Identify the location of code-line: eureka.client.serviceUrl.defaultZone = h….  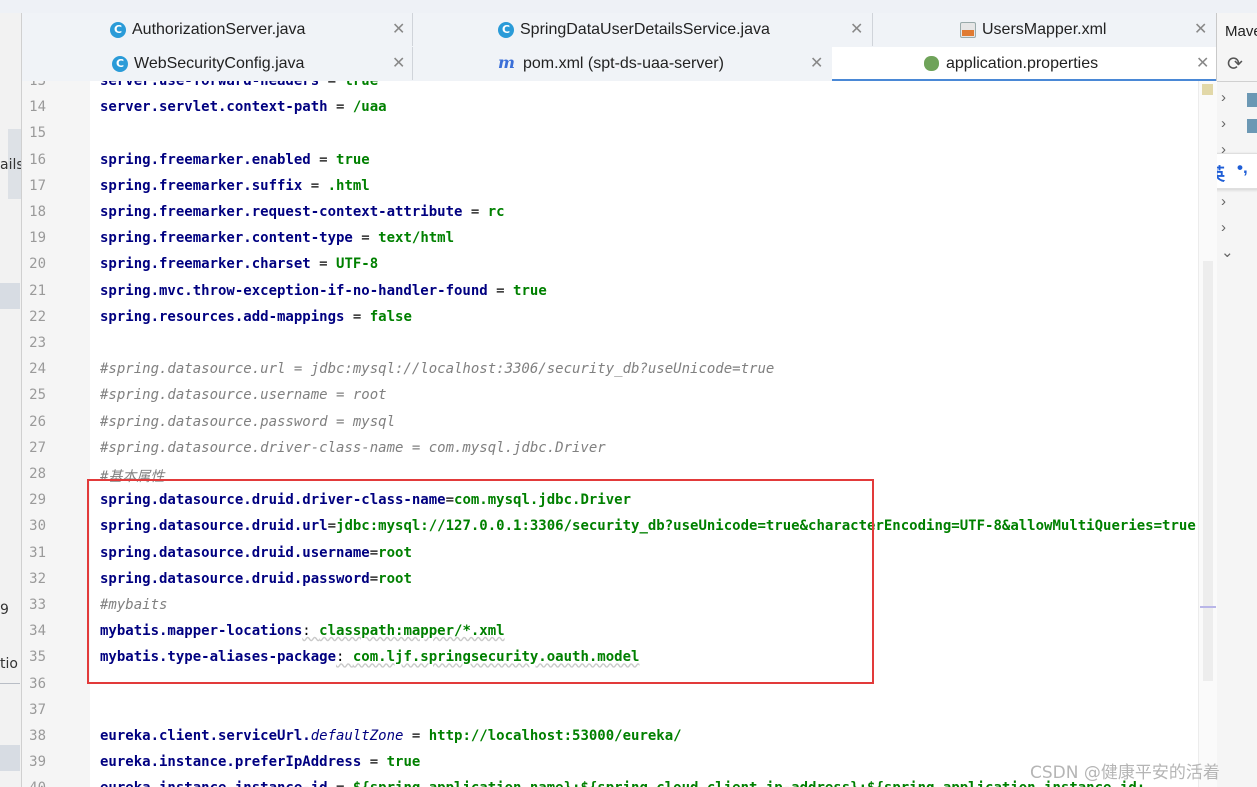
(391, 736).